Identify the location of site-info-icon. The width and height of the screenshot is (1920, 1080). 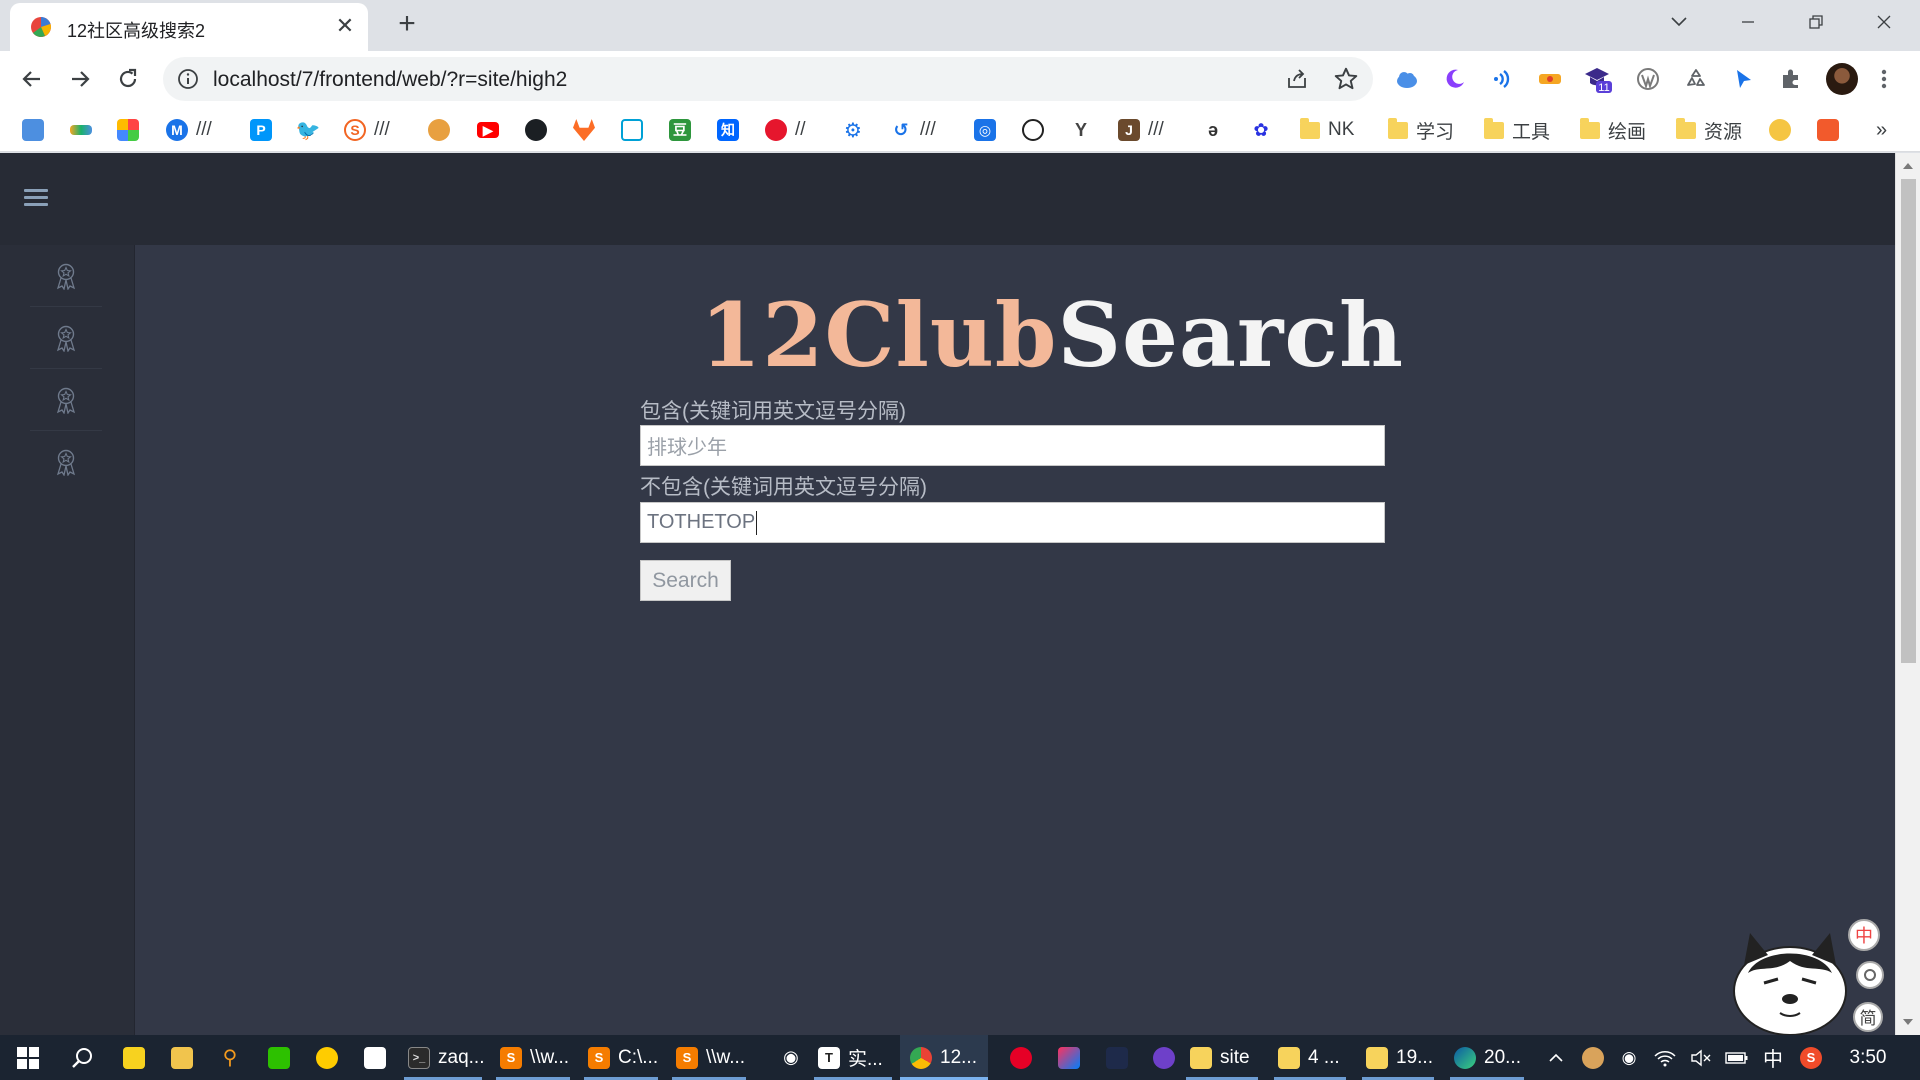
(188, 79).